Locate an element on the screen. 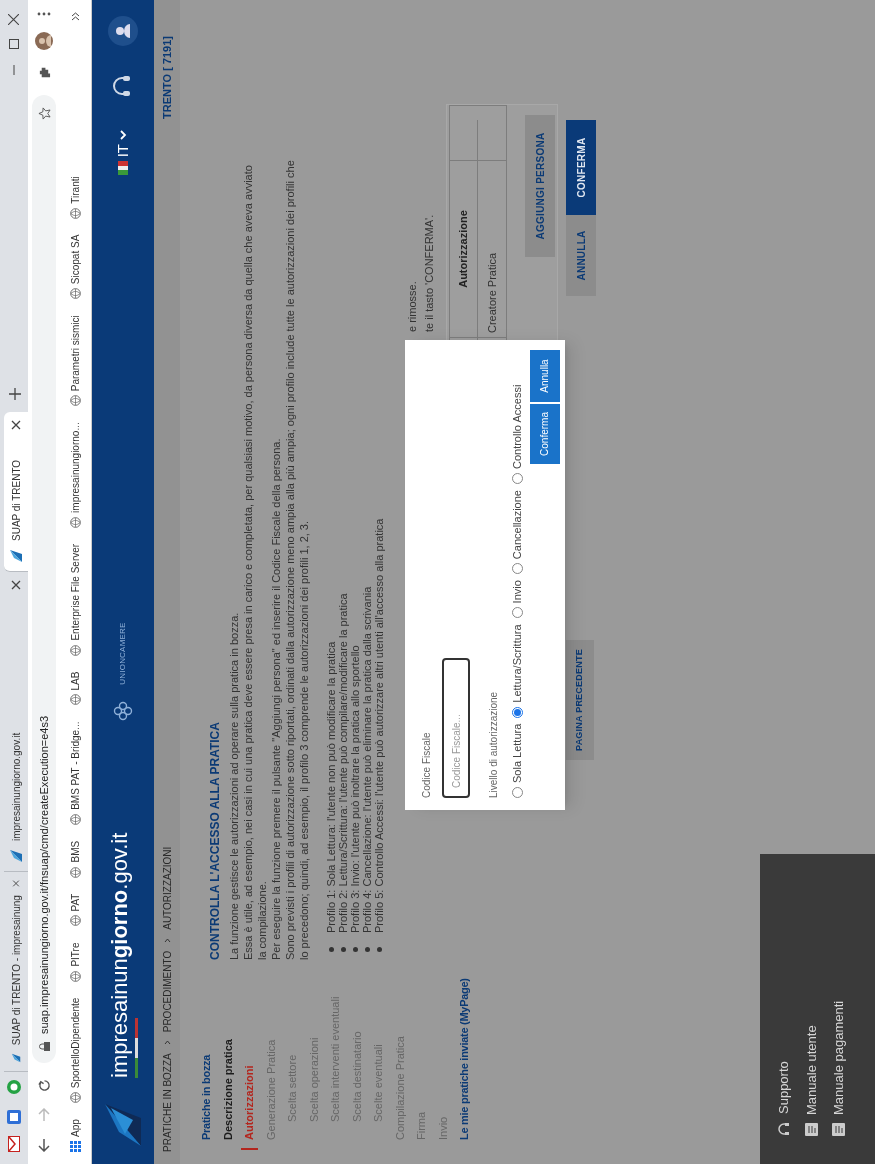  star-icon is located at coordinates (44, 113).